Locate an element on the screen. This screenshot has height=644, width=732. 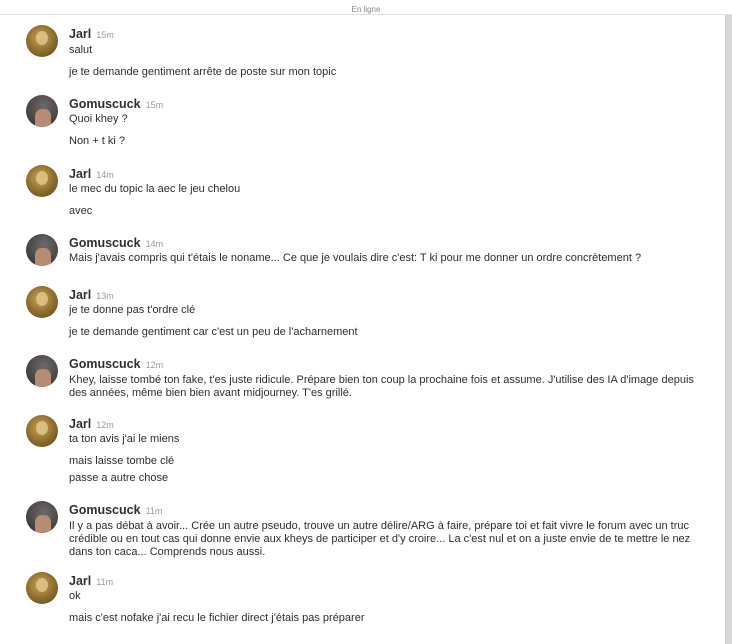
message-header: Gomuscuck 11m is located at coordinates (115, 509).